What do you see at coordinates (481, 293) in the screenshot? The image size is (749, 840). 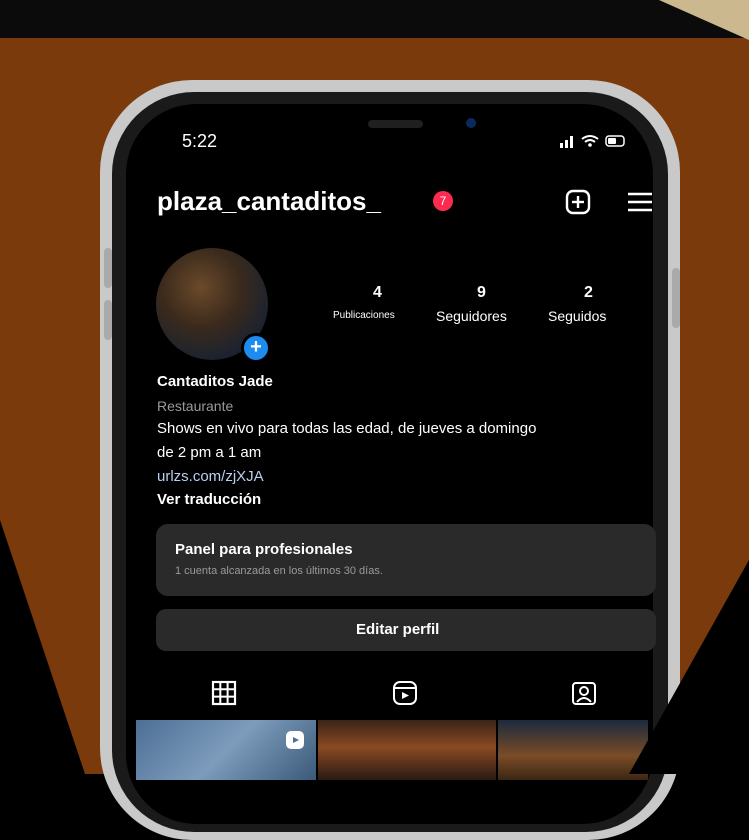 I see `stat-value-followers: 9` at bounding box center [481, 293].